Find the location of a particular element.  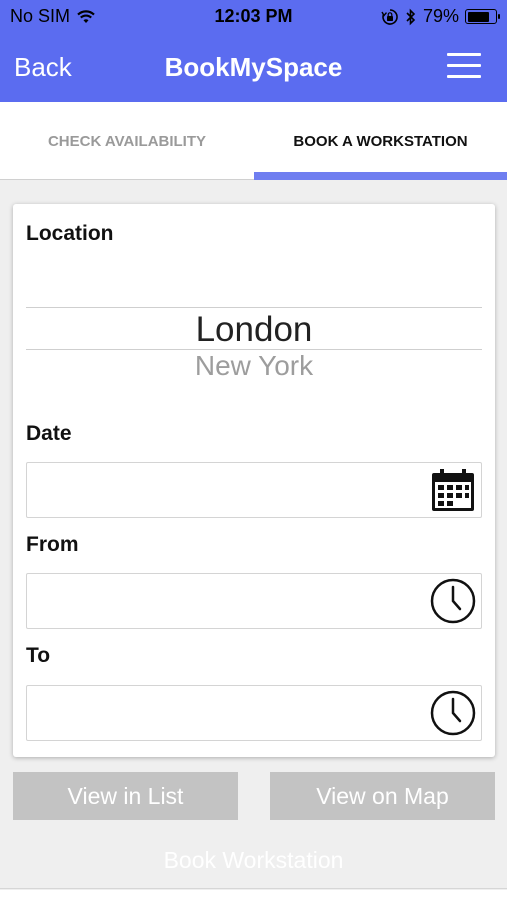

orientation-lock-icon is located at coordinates (389, 16).